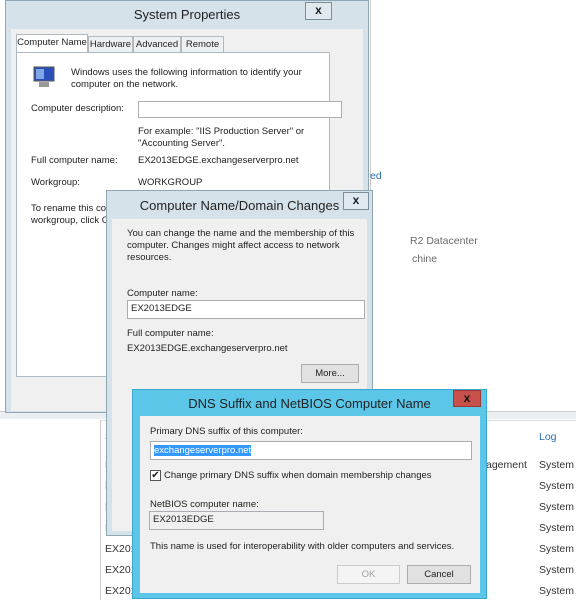  I want to click on link-fragment: ed, so click(376, 176).